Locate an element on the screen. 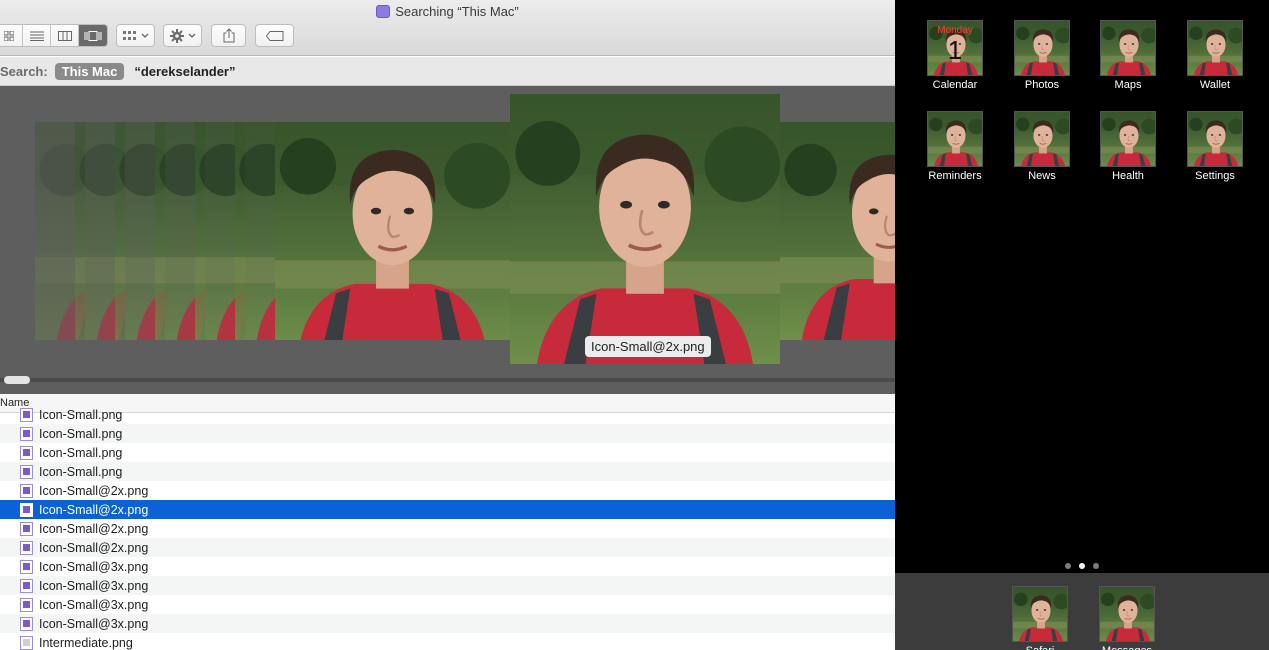 The height and width of the screenshot is (650, 1269). app-label: Maps is located at coordinates (1128, 85).